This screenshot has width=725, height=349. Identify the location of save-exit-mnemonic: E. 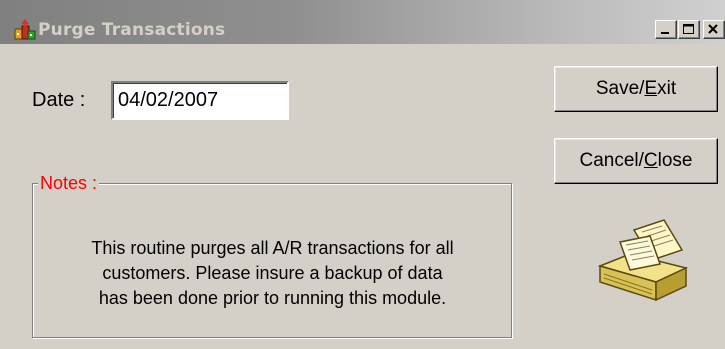
(651, 88).